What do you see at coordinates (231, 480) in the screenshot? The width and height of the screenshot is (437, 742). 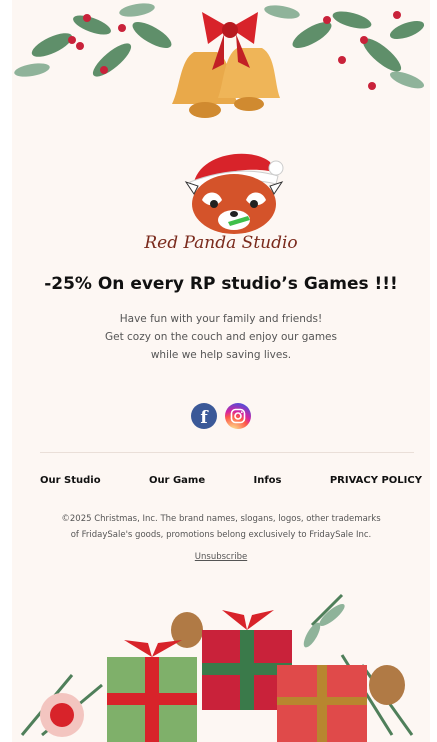 I see `footer-nav: Our Studio Our Game Infos PRIVACY POLICY` at bounding box center [231, 480].